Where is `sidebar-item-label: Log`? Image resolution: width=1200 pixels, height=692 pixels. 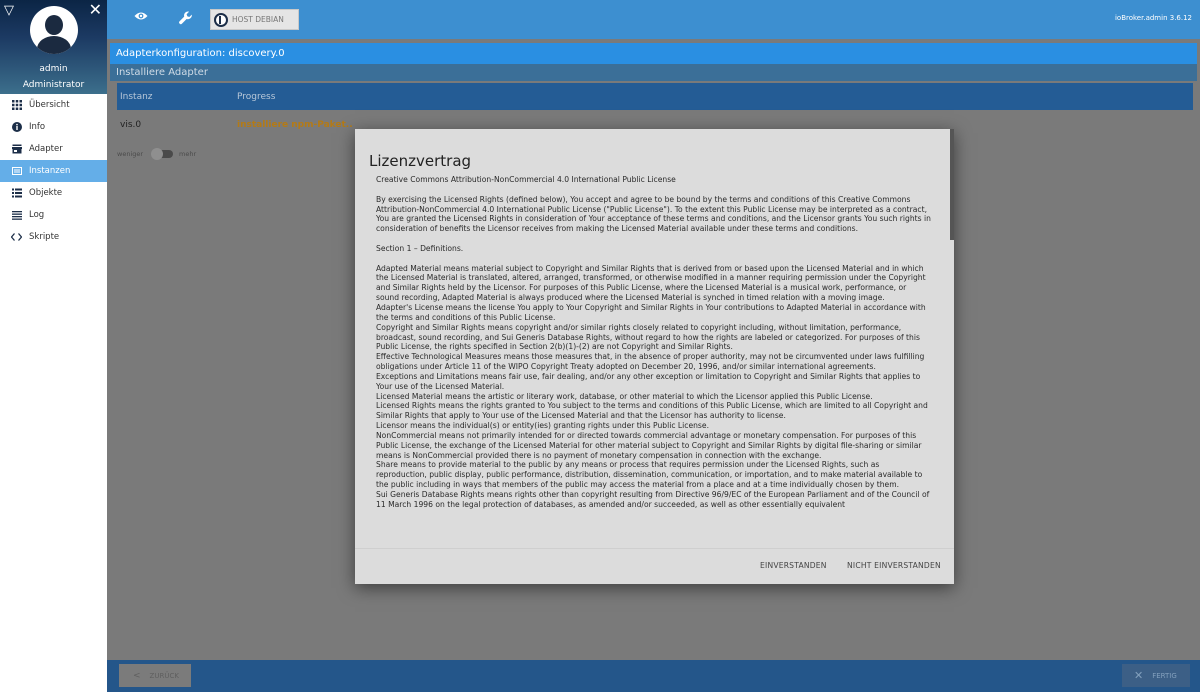 sidebar-item-label: Log is located at coordinates (37, 215).